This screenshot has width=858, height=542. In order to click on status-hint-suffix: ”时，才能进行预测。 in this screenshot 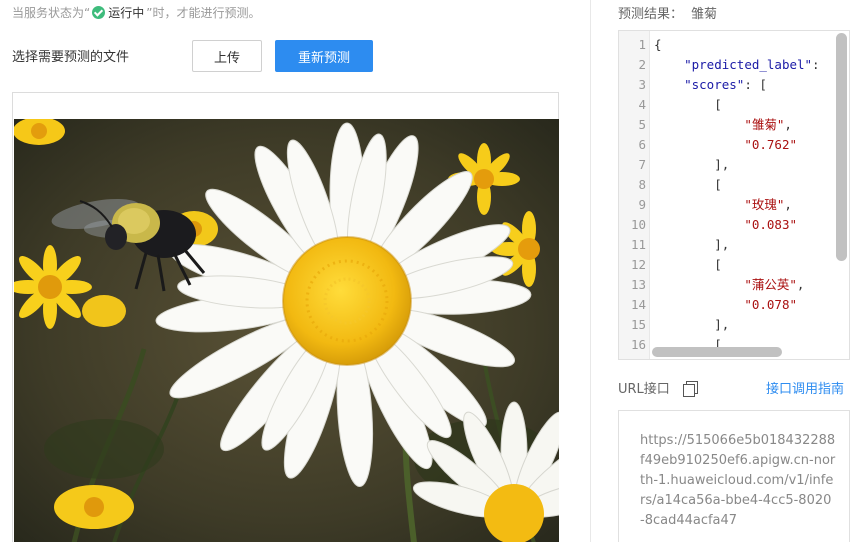, I will do `click(203, 12)`.